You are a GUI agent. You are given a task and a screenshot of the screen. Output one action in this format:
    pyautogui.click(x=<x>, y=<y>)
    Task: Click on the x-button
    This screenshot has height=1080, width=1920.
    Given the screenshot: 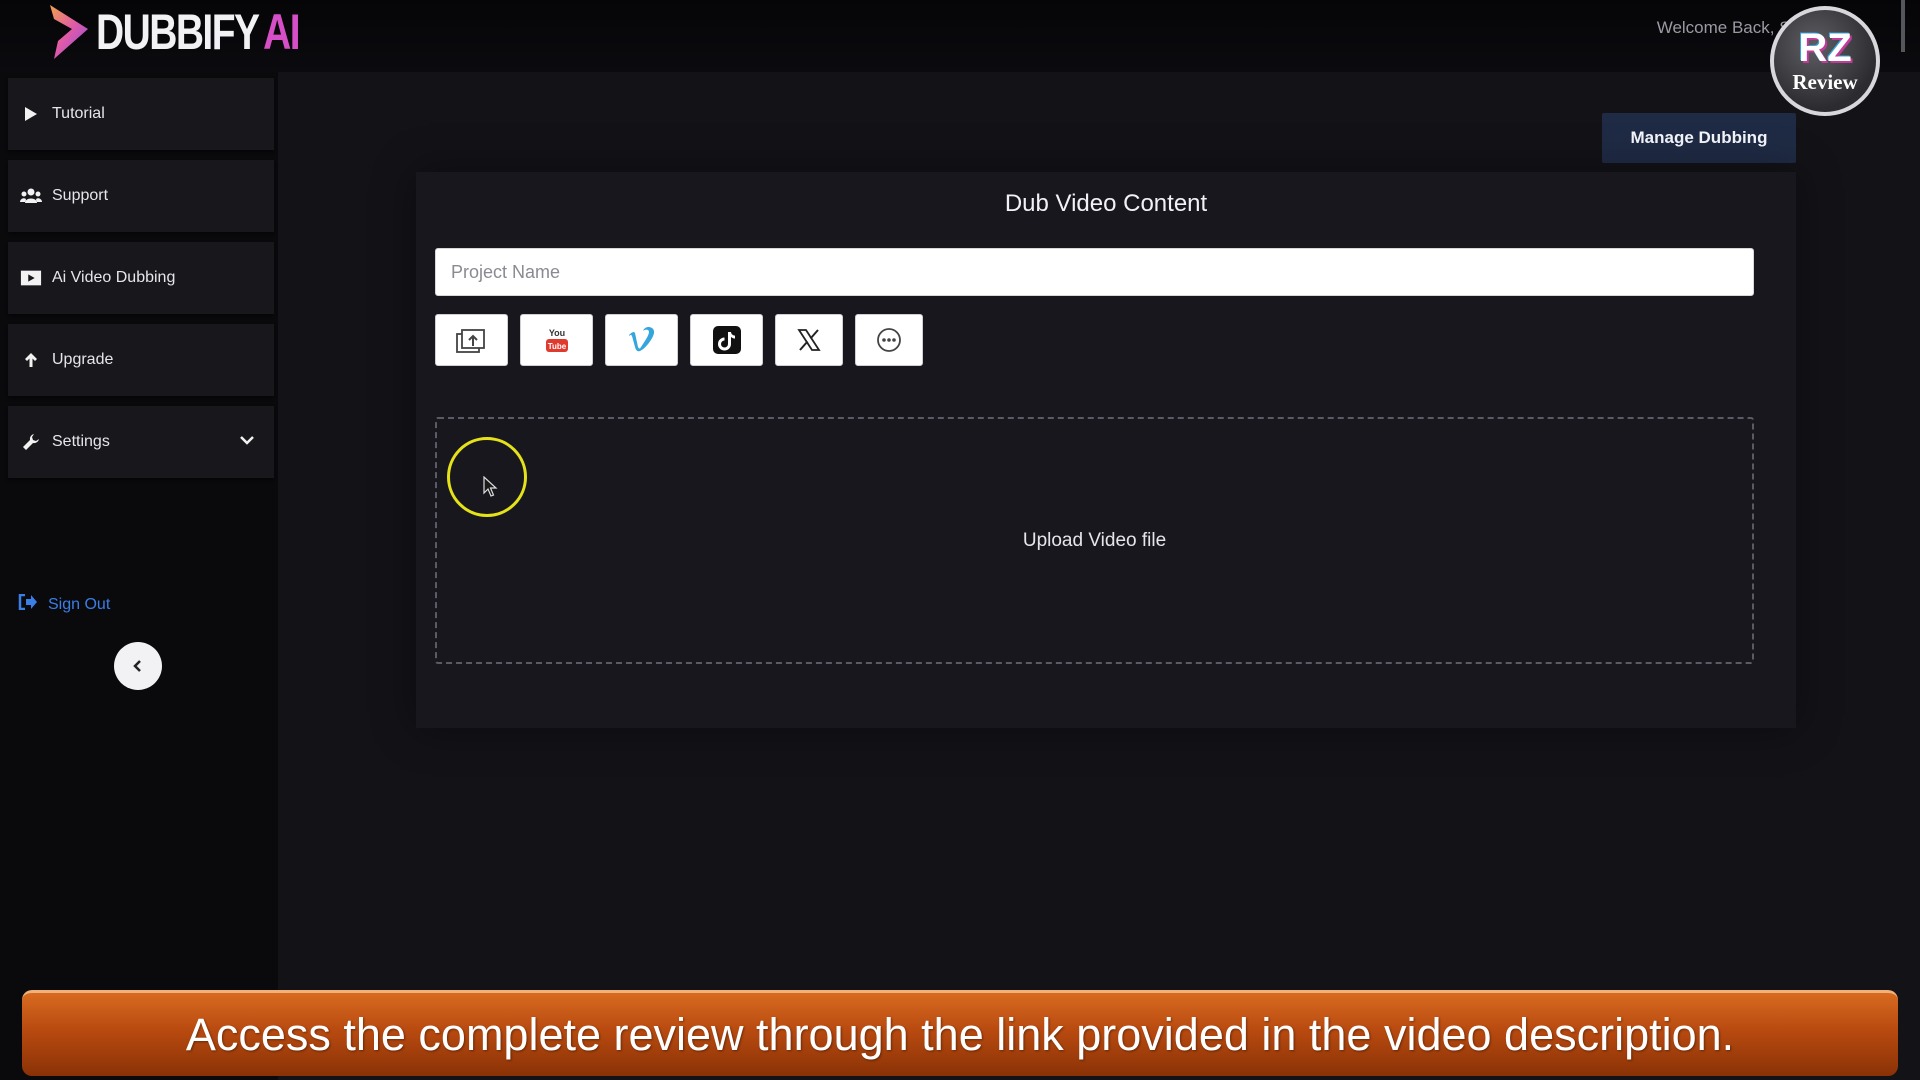 What is the action you would take?
    pyautogui.click(x=809, y=340)
    